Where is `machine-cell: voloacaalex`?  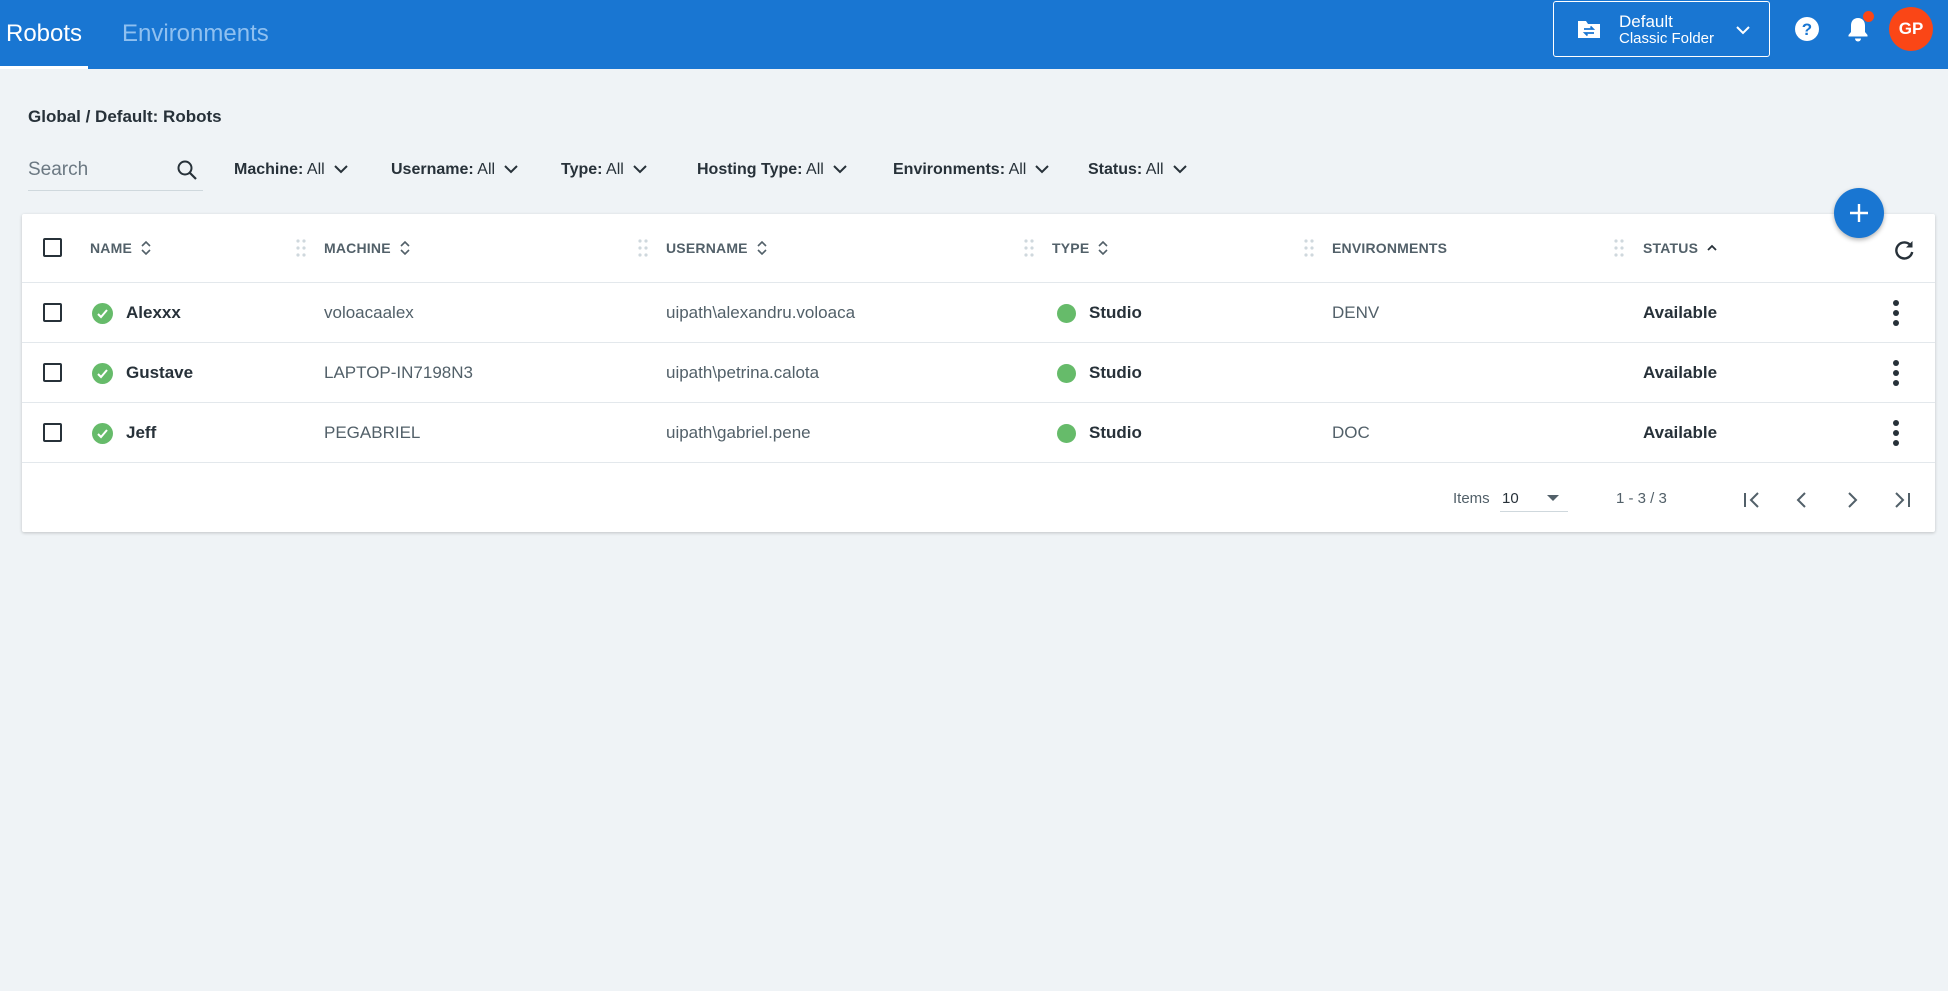 machine-cell: voloacaalex is located at coordinates (369, 312).